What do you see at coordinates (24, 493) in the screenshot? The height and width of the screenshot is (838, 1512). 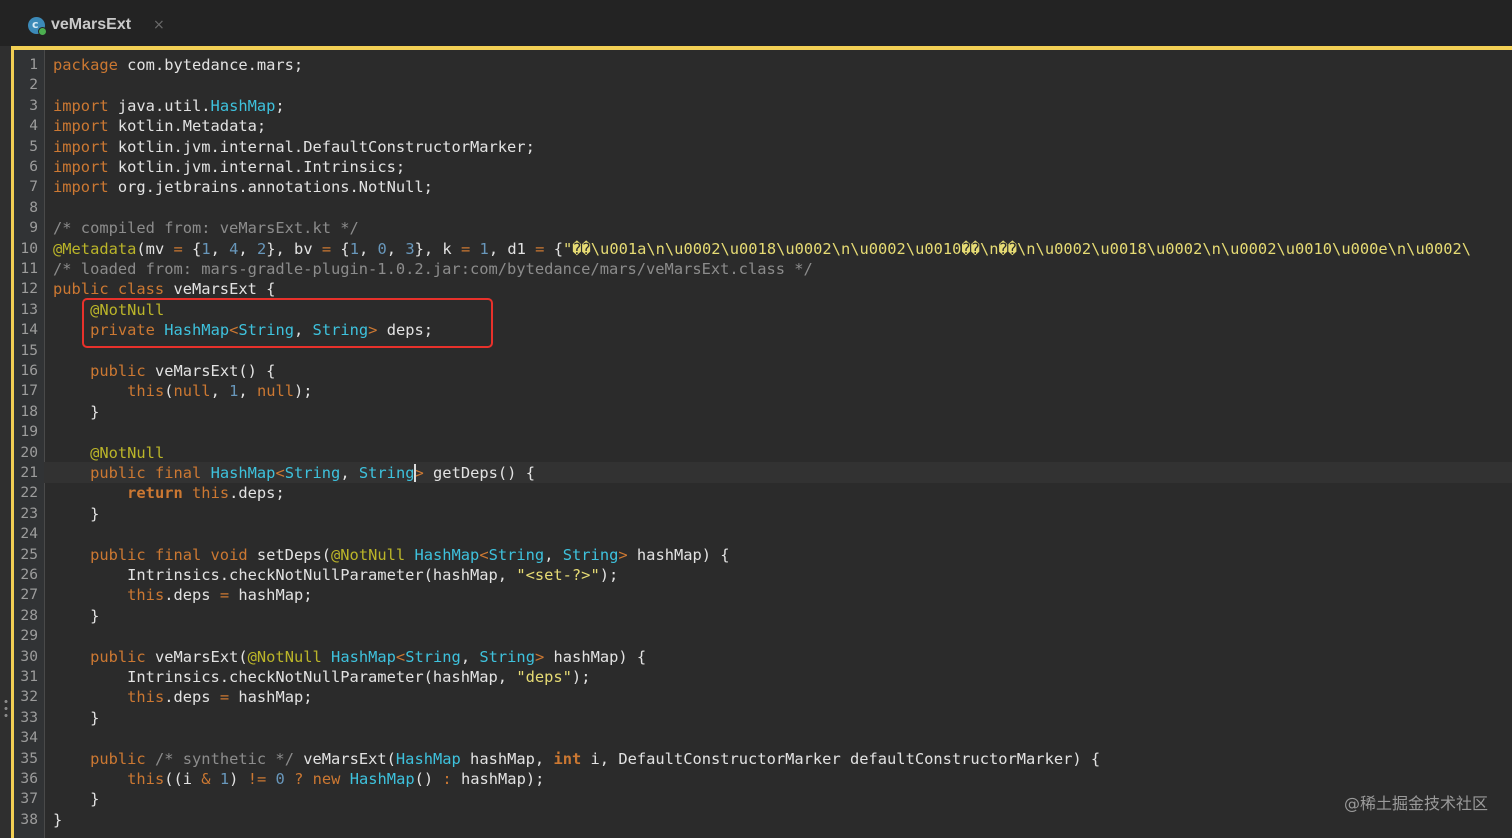 I see `line-number: 22` at bounding box center [24, 493].